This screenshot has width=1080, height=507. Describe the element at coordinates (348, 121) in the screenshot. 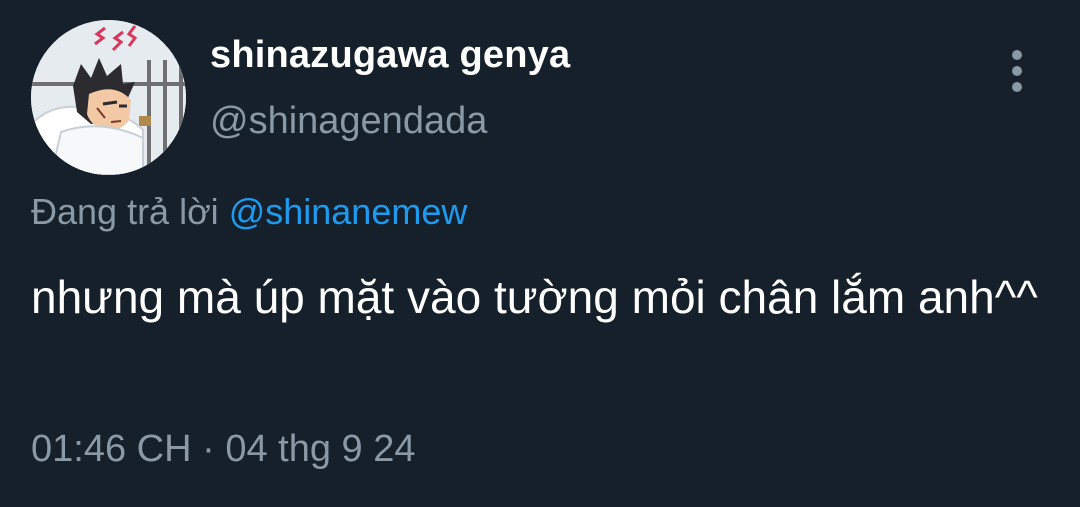

I see `author-handle: @shinagendada` at that location.